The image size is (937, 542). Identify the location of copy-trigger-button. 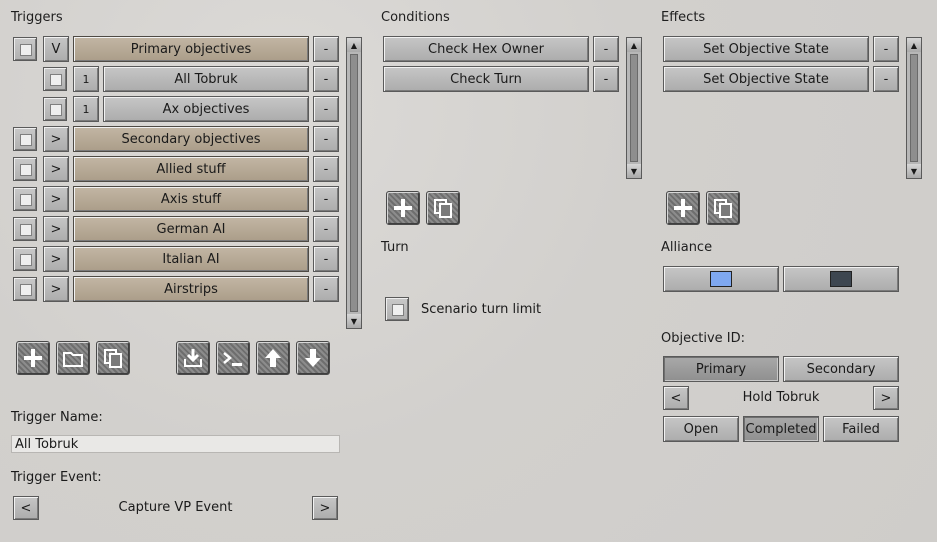
(113, 358).